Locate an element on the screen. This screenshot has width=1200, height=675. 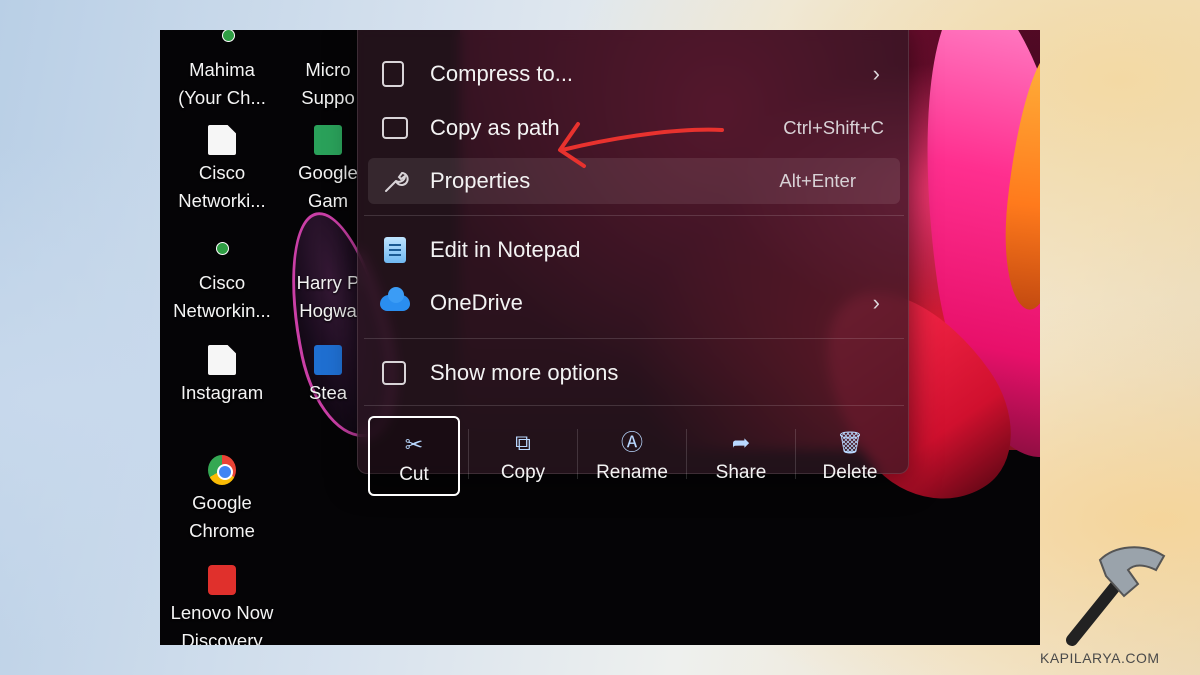
annotation-arrow is located at coordinates (641, 145).